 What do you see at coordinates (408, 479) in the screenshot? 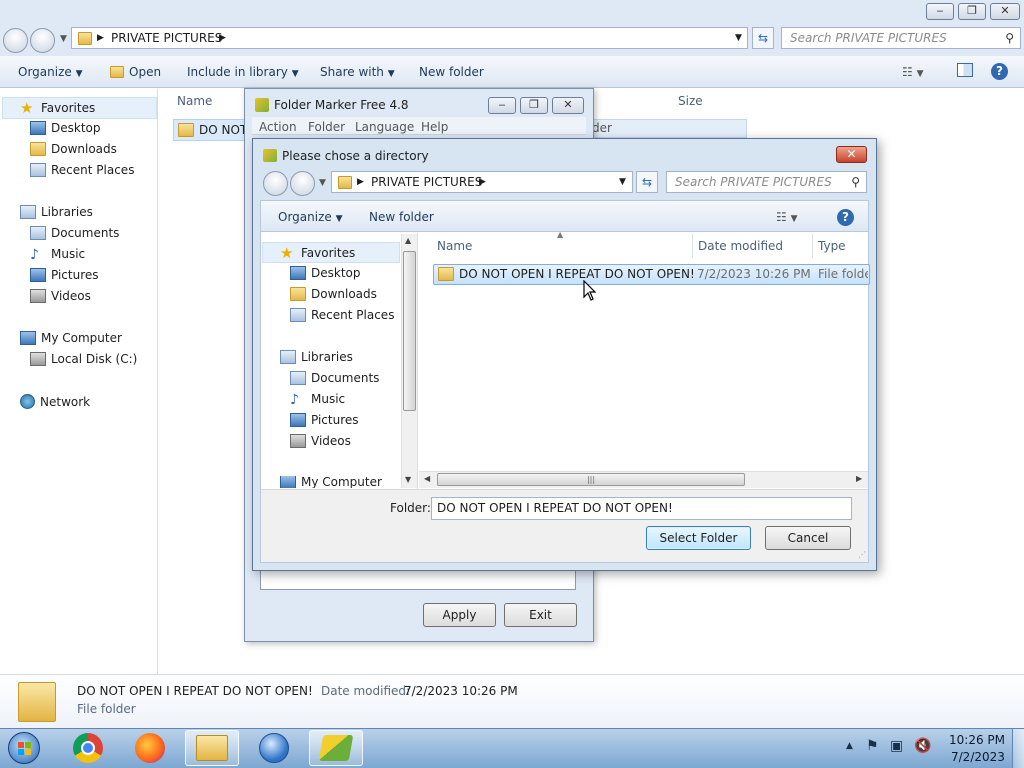
I see `scroll-down-icon: ▼` at bounding box center [408, 479].